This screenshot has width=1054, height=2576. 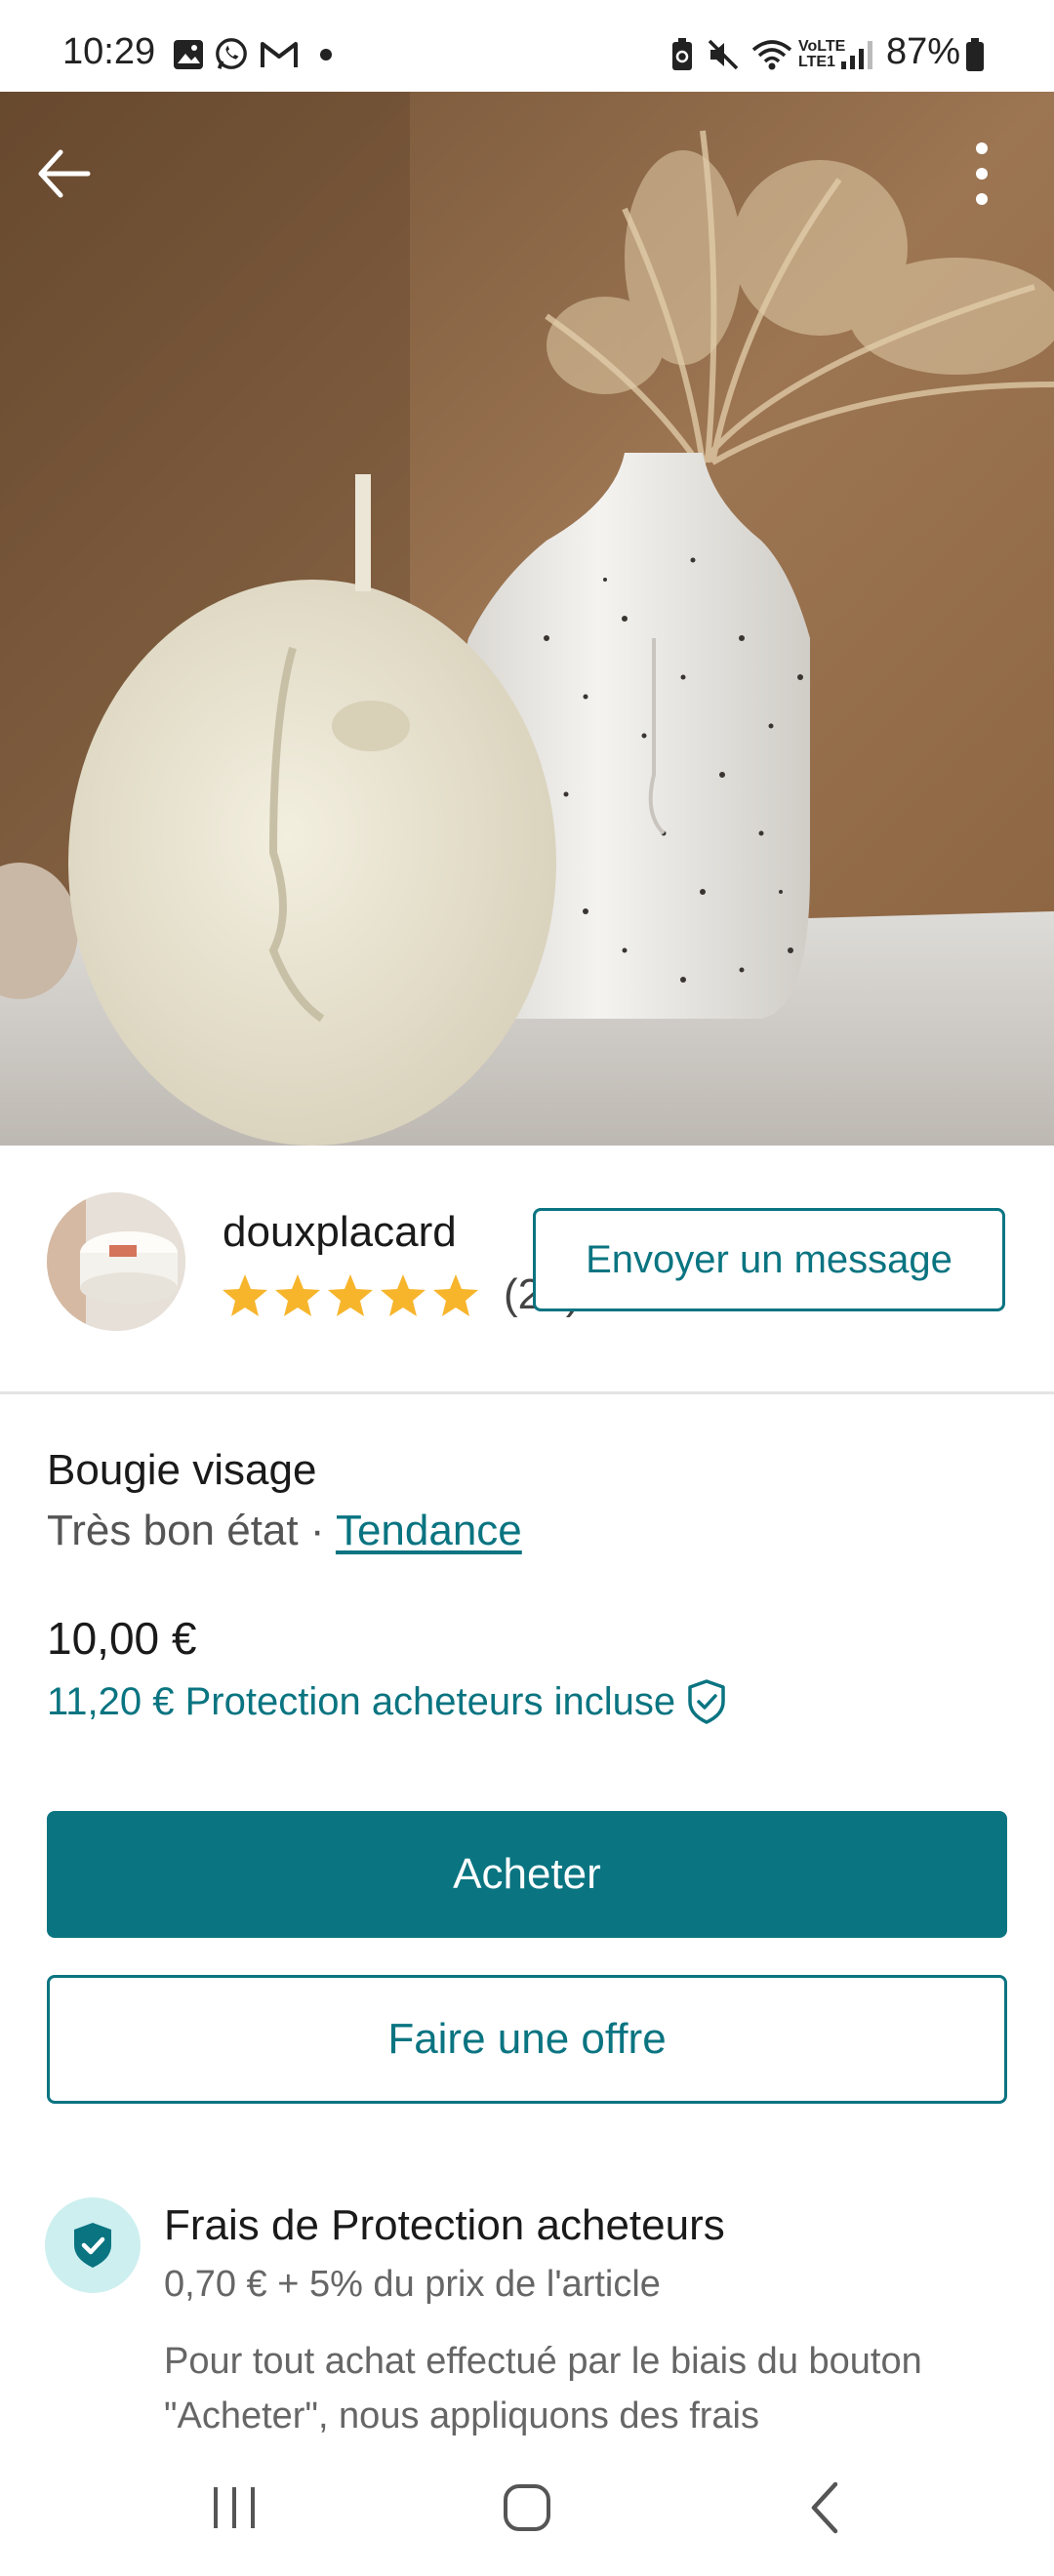 I want to click on network-label: VoLTE LTE1, so click(x=822, y=54).